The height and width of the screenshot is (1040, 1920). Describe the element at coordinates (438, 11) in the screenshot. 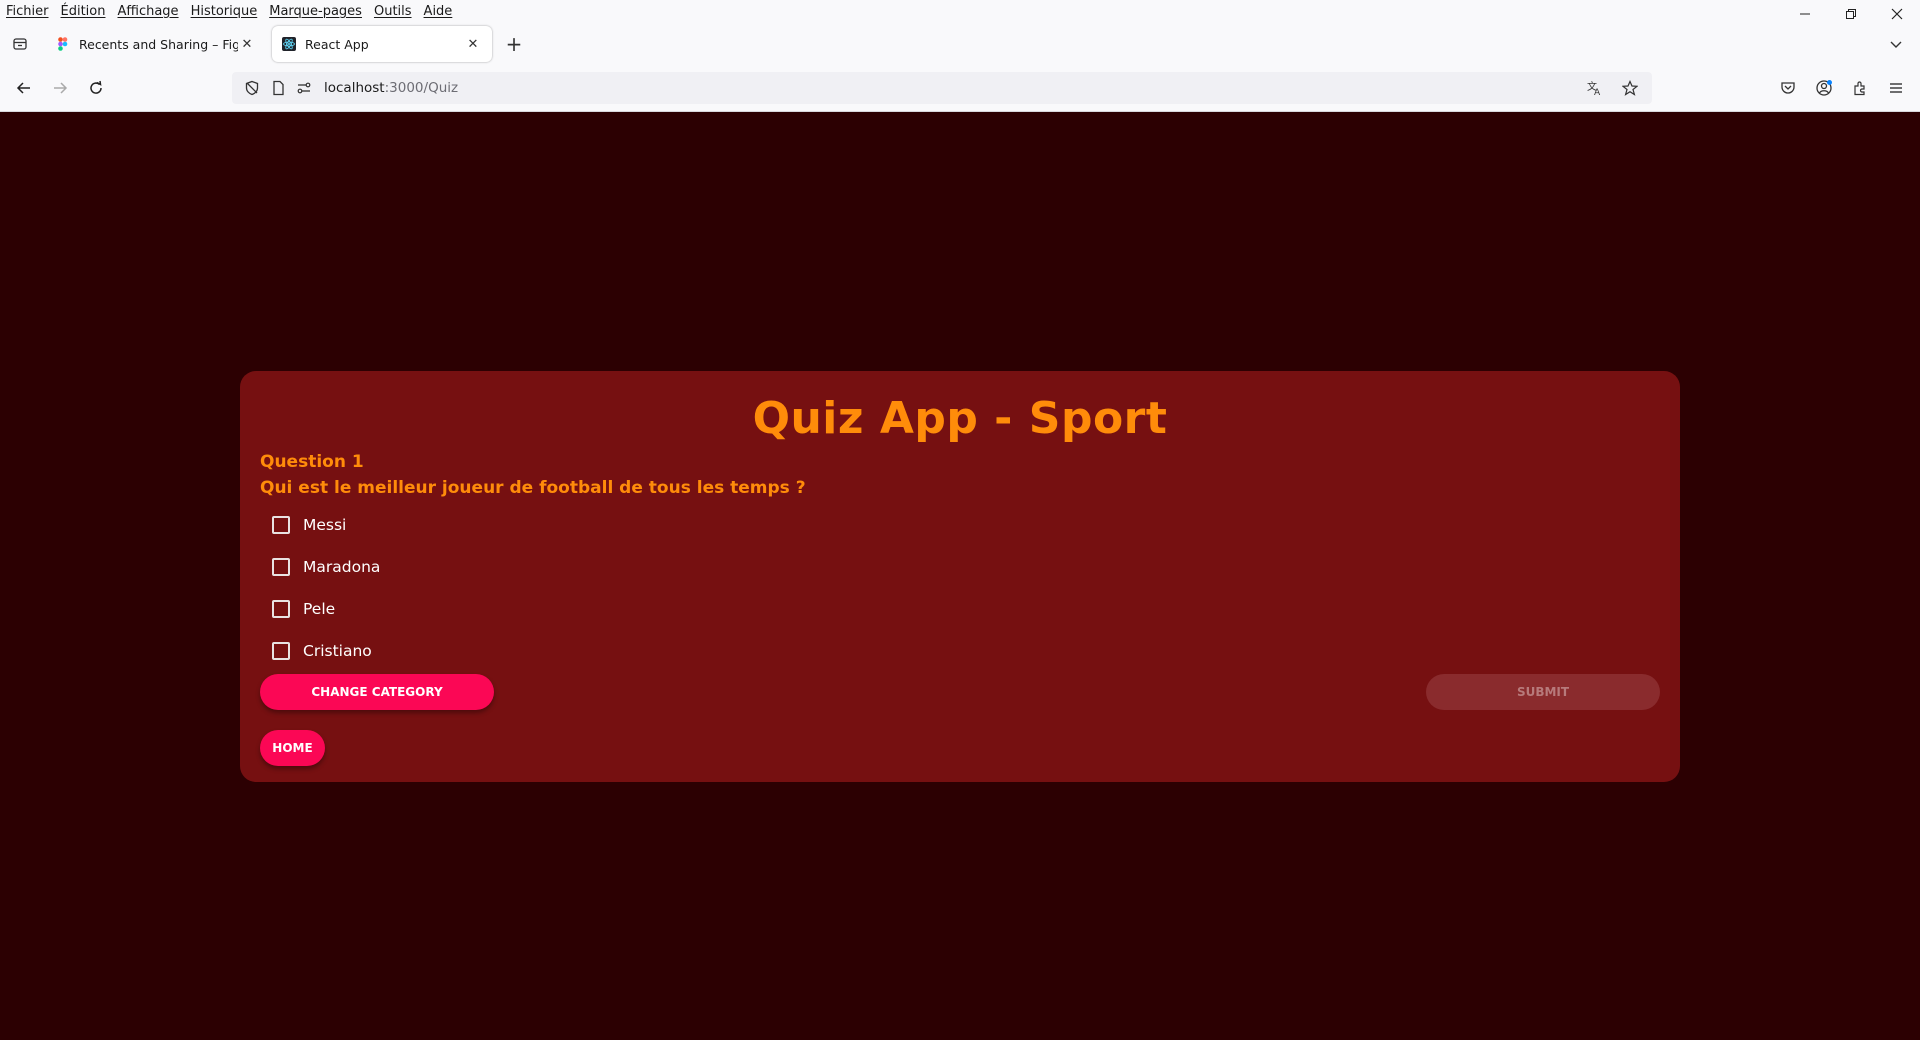

I see `menu-aide: Aide` at that location.